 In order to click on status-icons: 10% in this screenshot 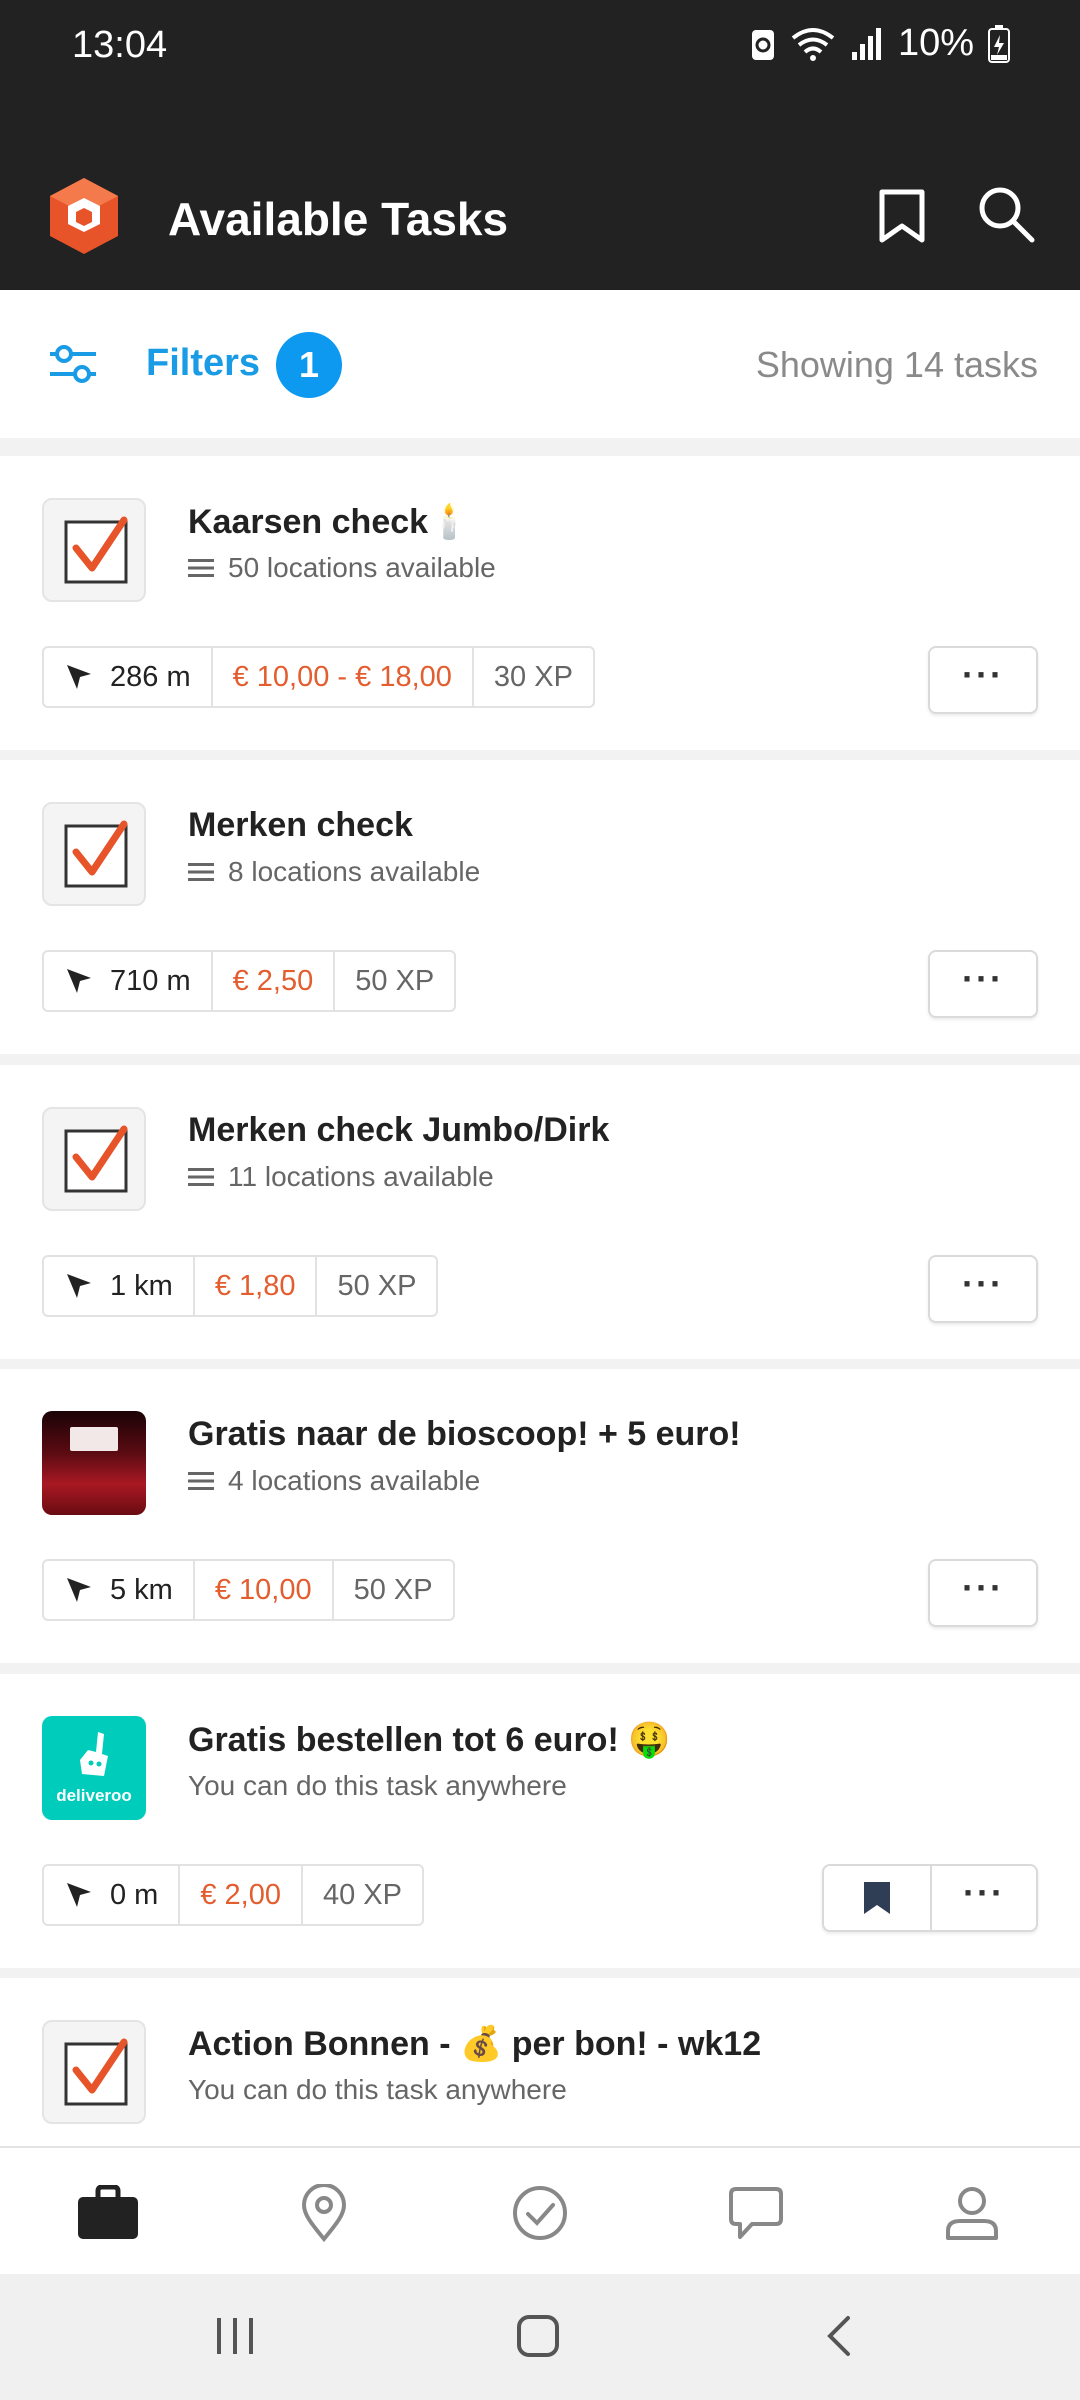, I will do `click(880, 43)`.